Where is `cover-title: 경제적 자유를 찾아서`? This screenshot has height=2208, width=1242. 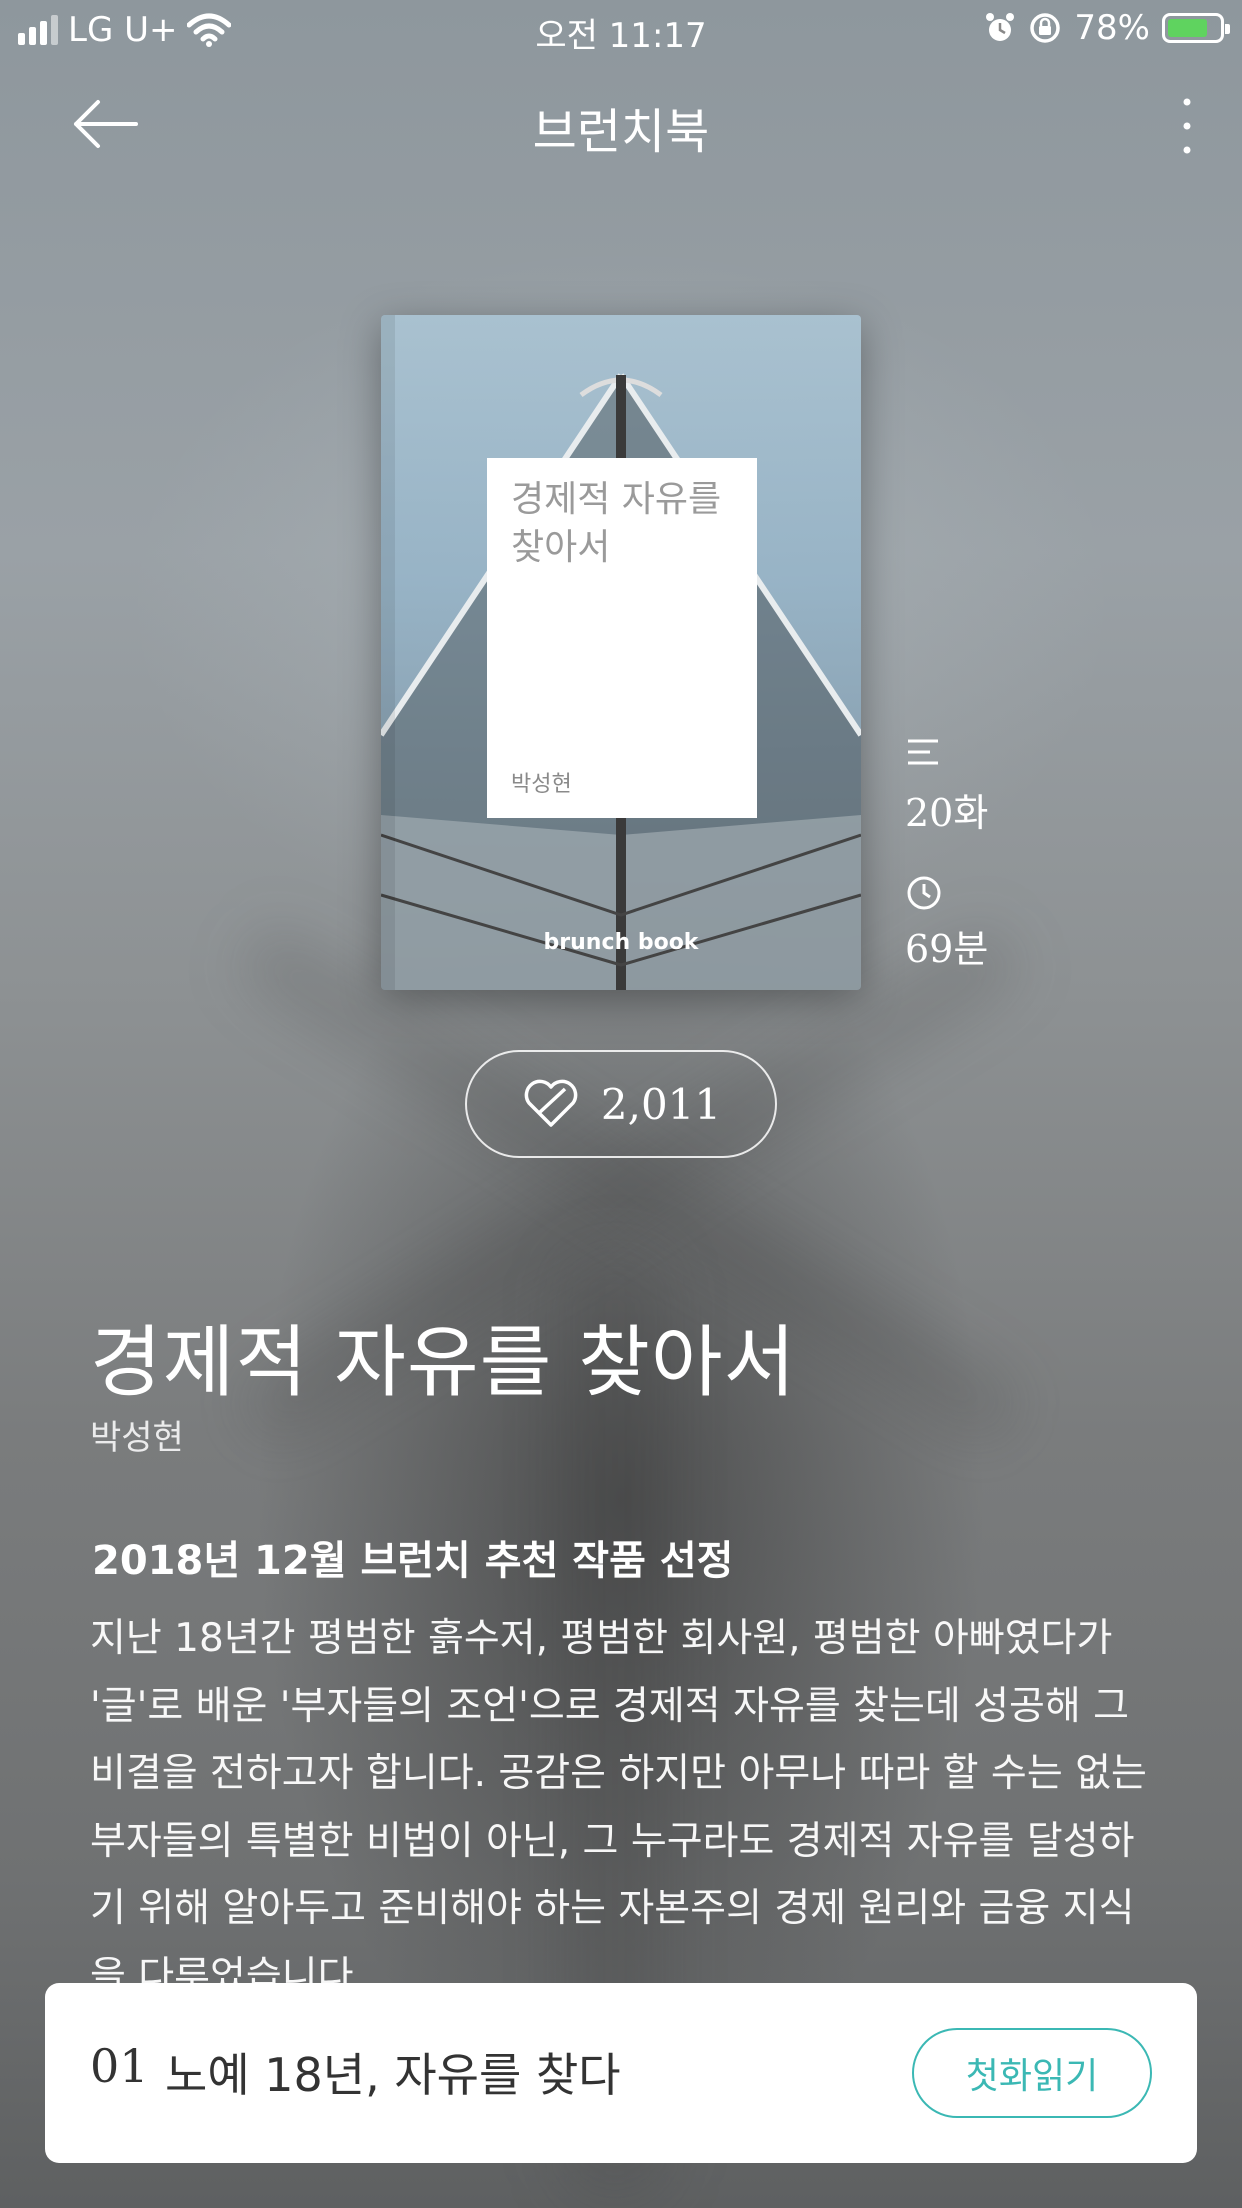 cover-title: 경제적 자유를 찾아서 is located at coordinates (616, 523).